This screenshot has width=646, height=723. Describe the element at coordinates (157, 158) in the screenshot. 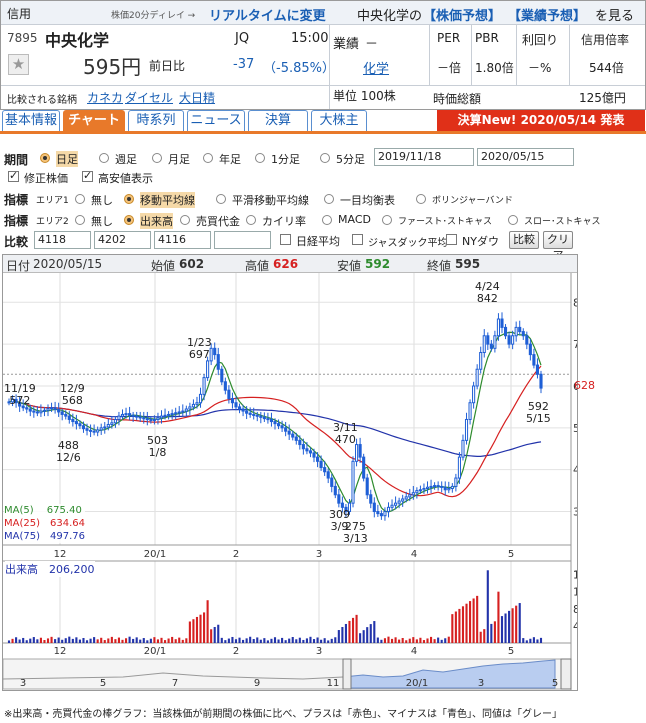

I see `period-monthly-radio` at that location.